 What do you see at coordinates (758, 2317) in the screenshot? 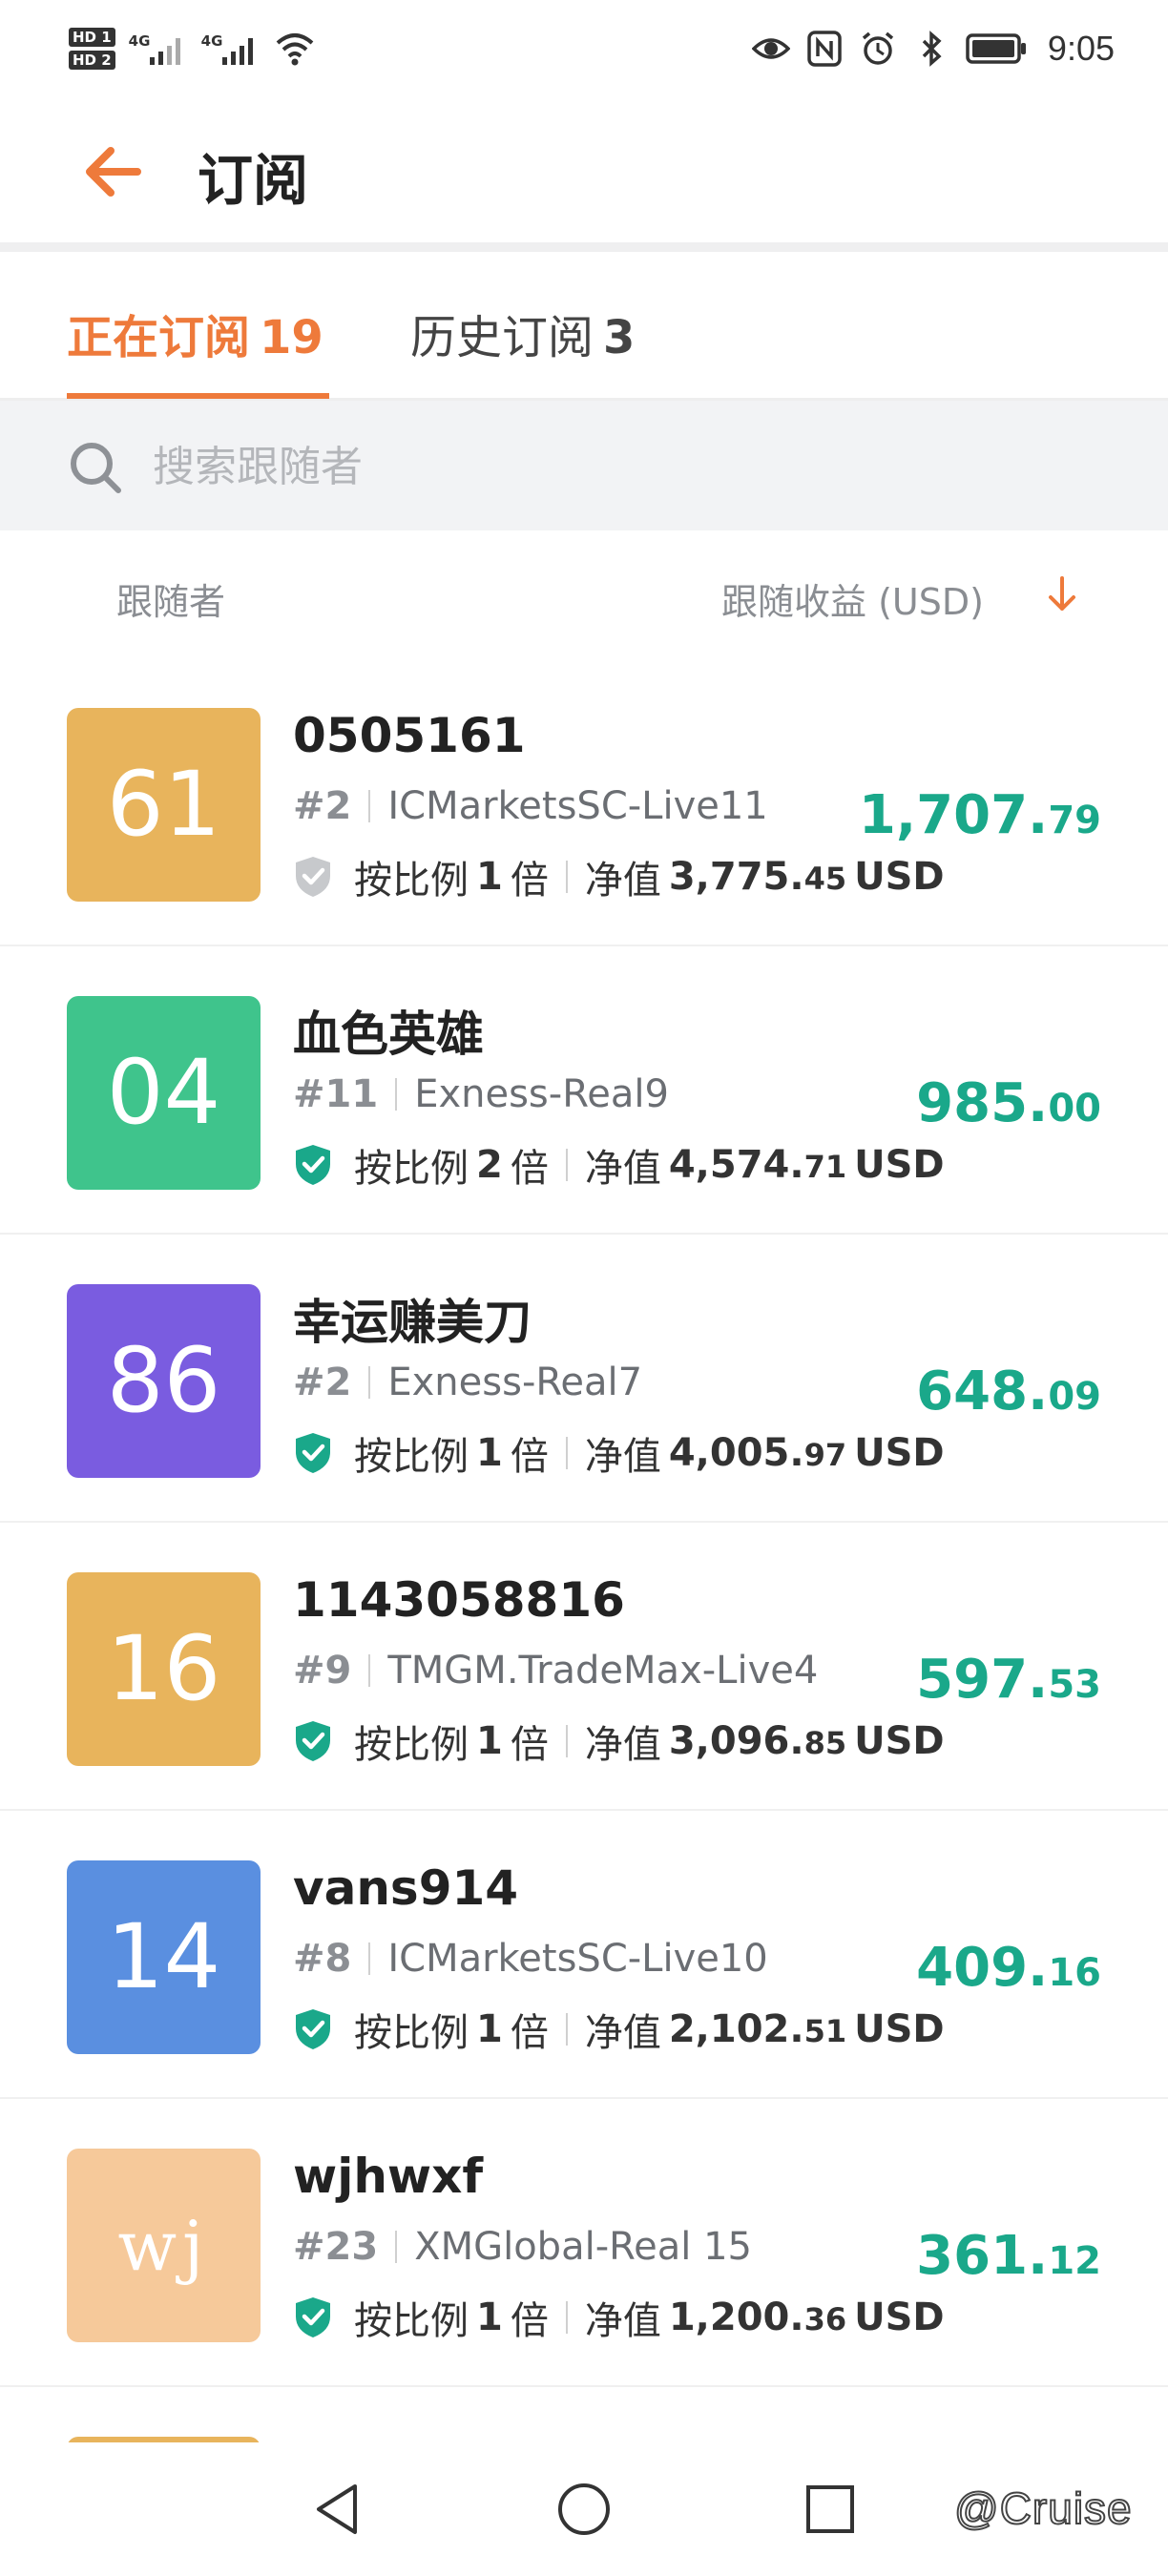
I see `equity-value: 1,200.36` at bounding box center [758, 2317].